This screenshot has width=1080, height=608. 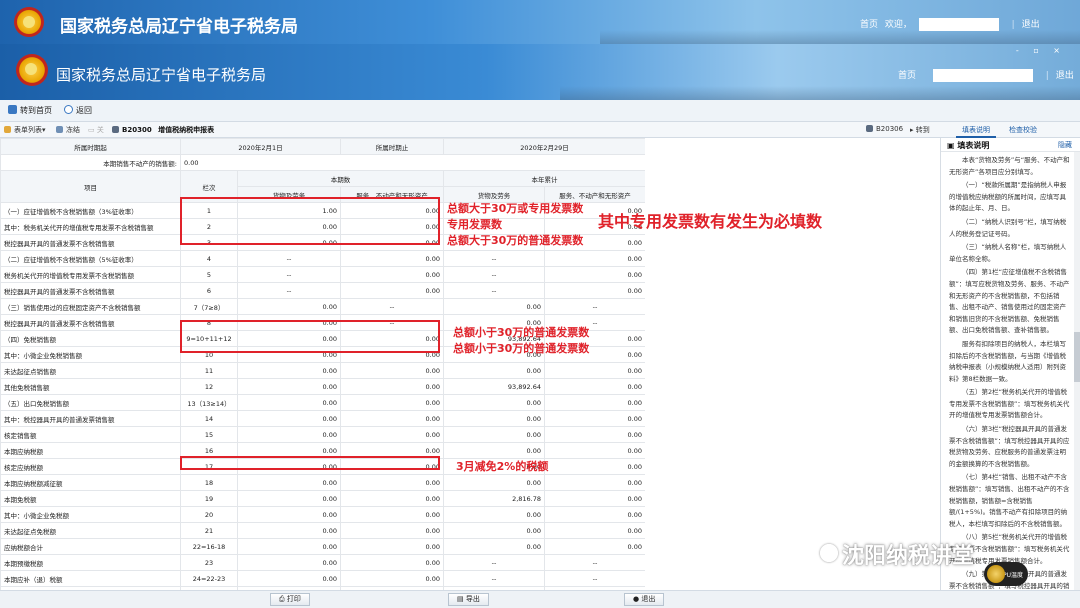 I want to click on tab-check-validation: 检查校验, so click(x=1023, y=130).